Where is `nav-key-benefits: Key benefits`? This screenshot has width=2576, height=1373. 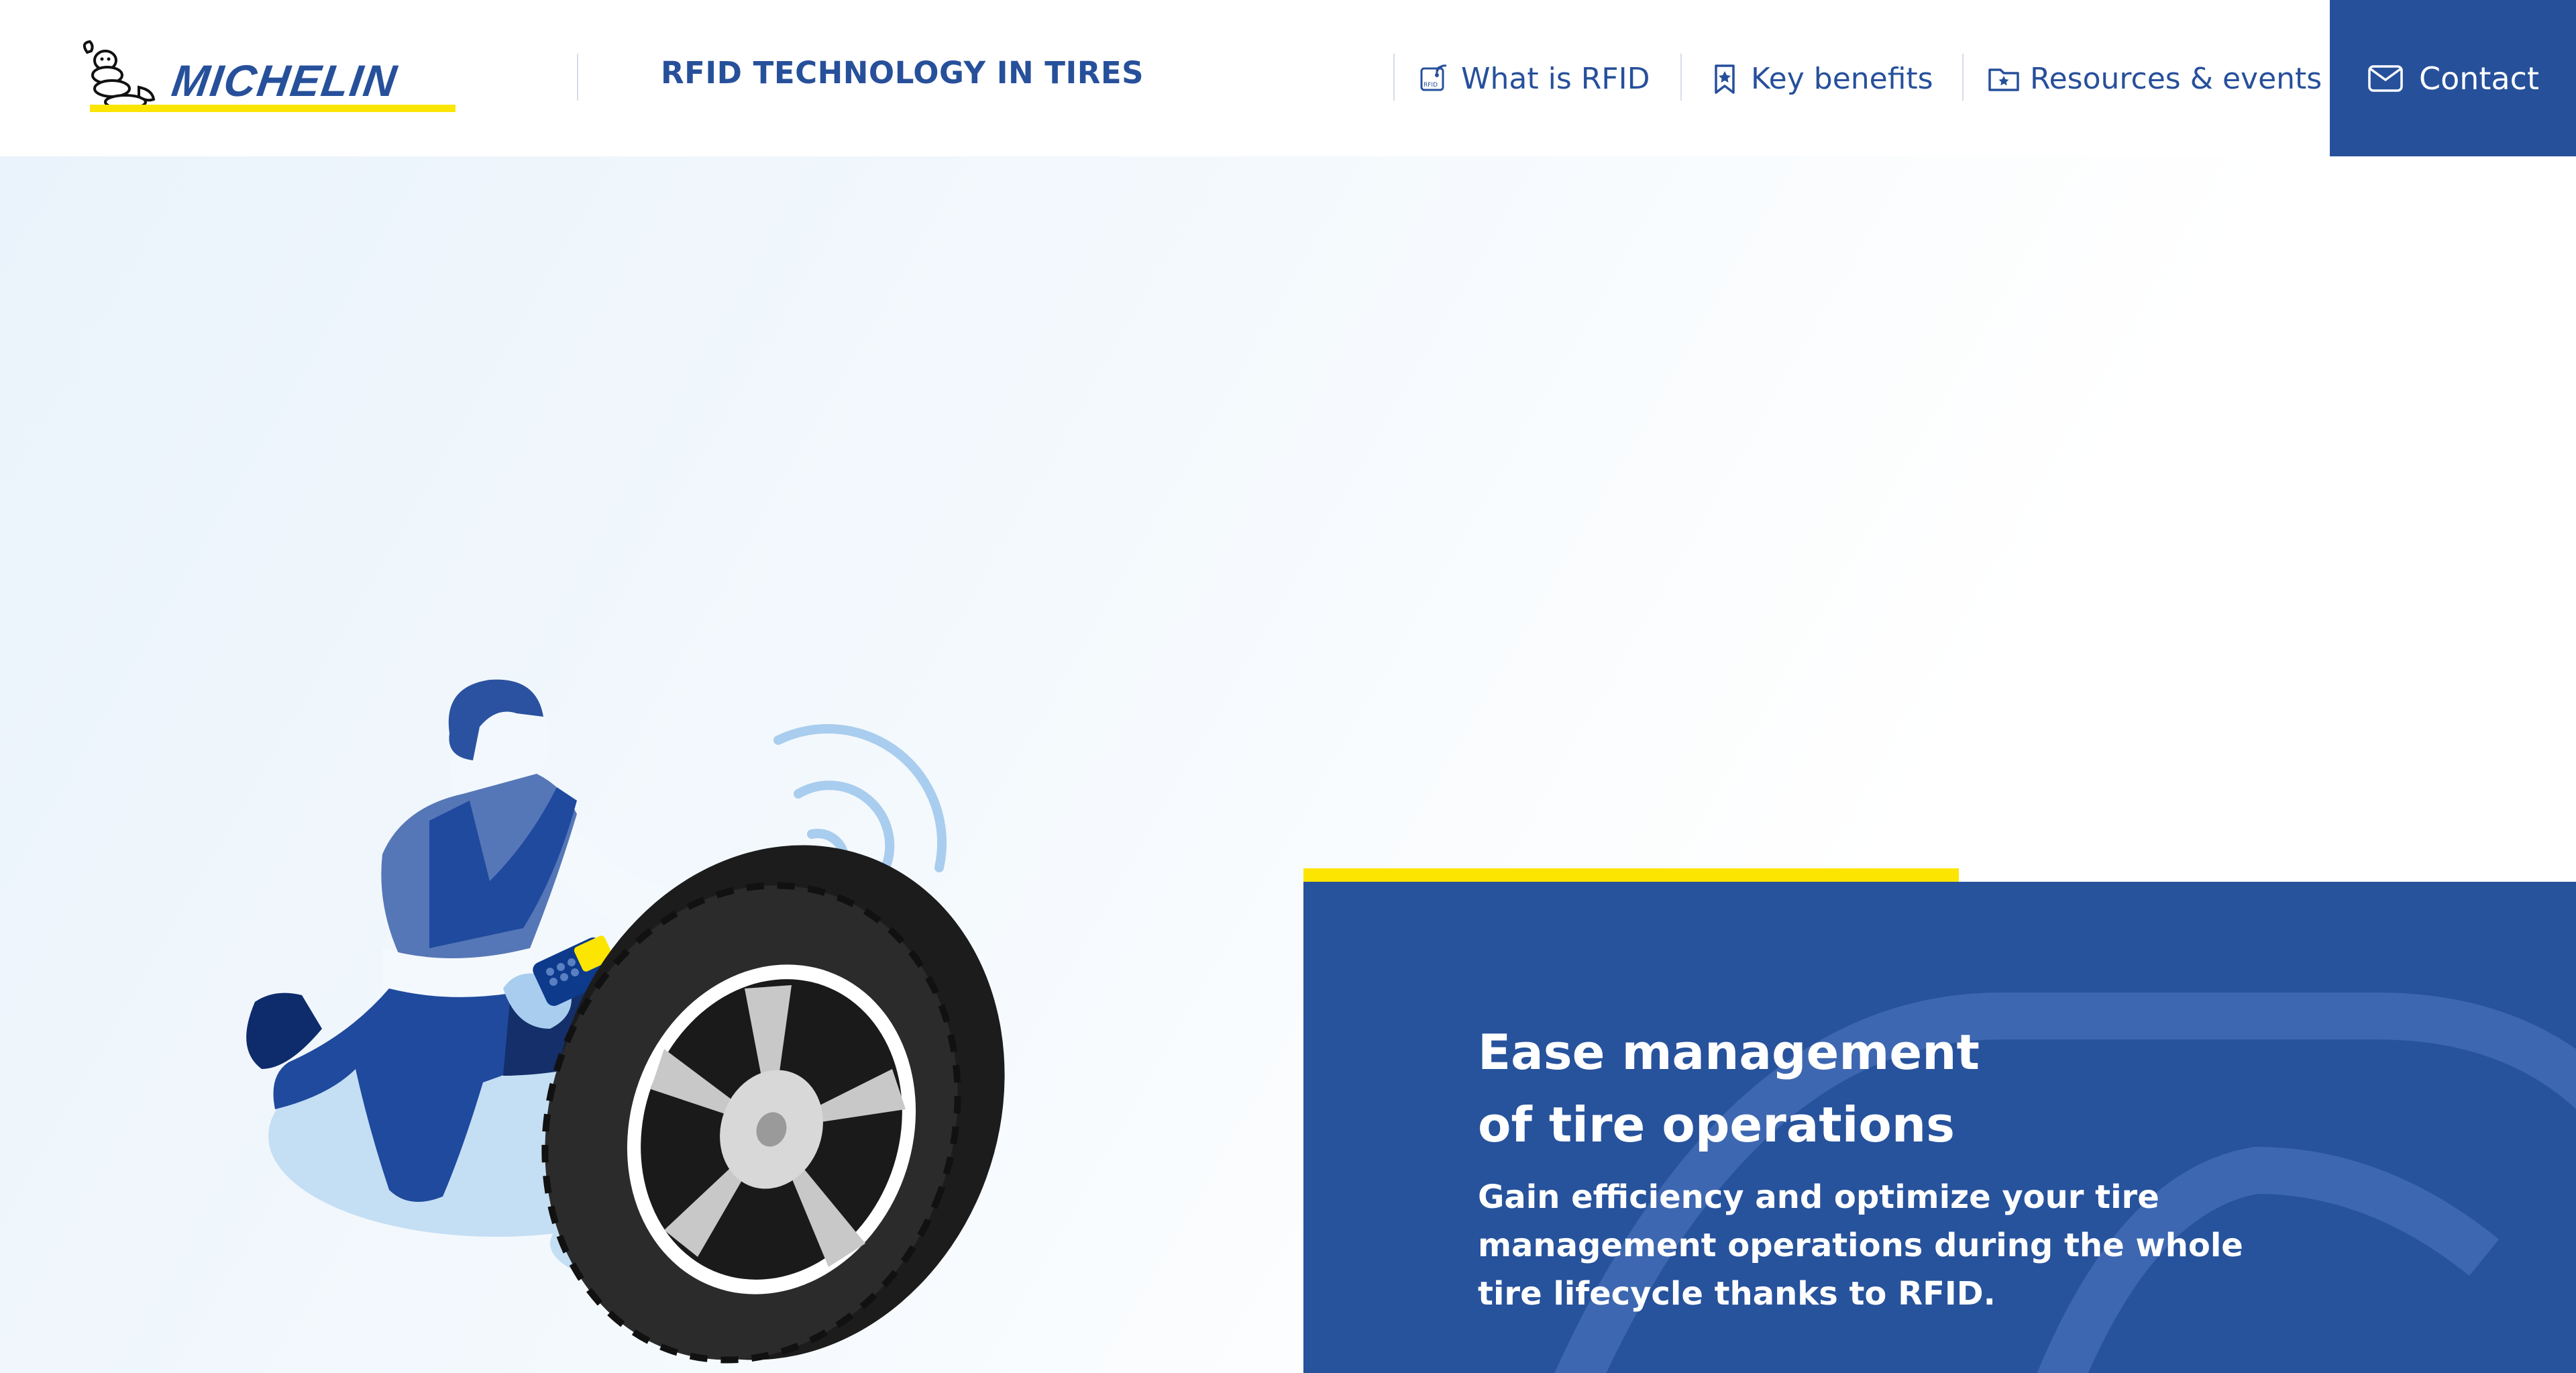
nav-key-benefits: Key benefits is located at coordinates (1820, 78).